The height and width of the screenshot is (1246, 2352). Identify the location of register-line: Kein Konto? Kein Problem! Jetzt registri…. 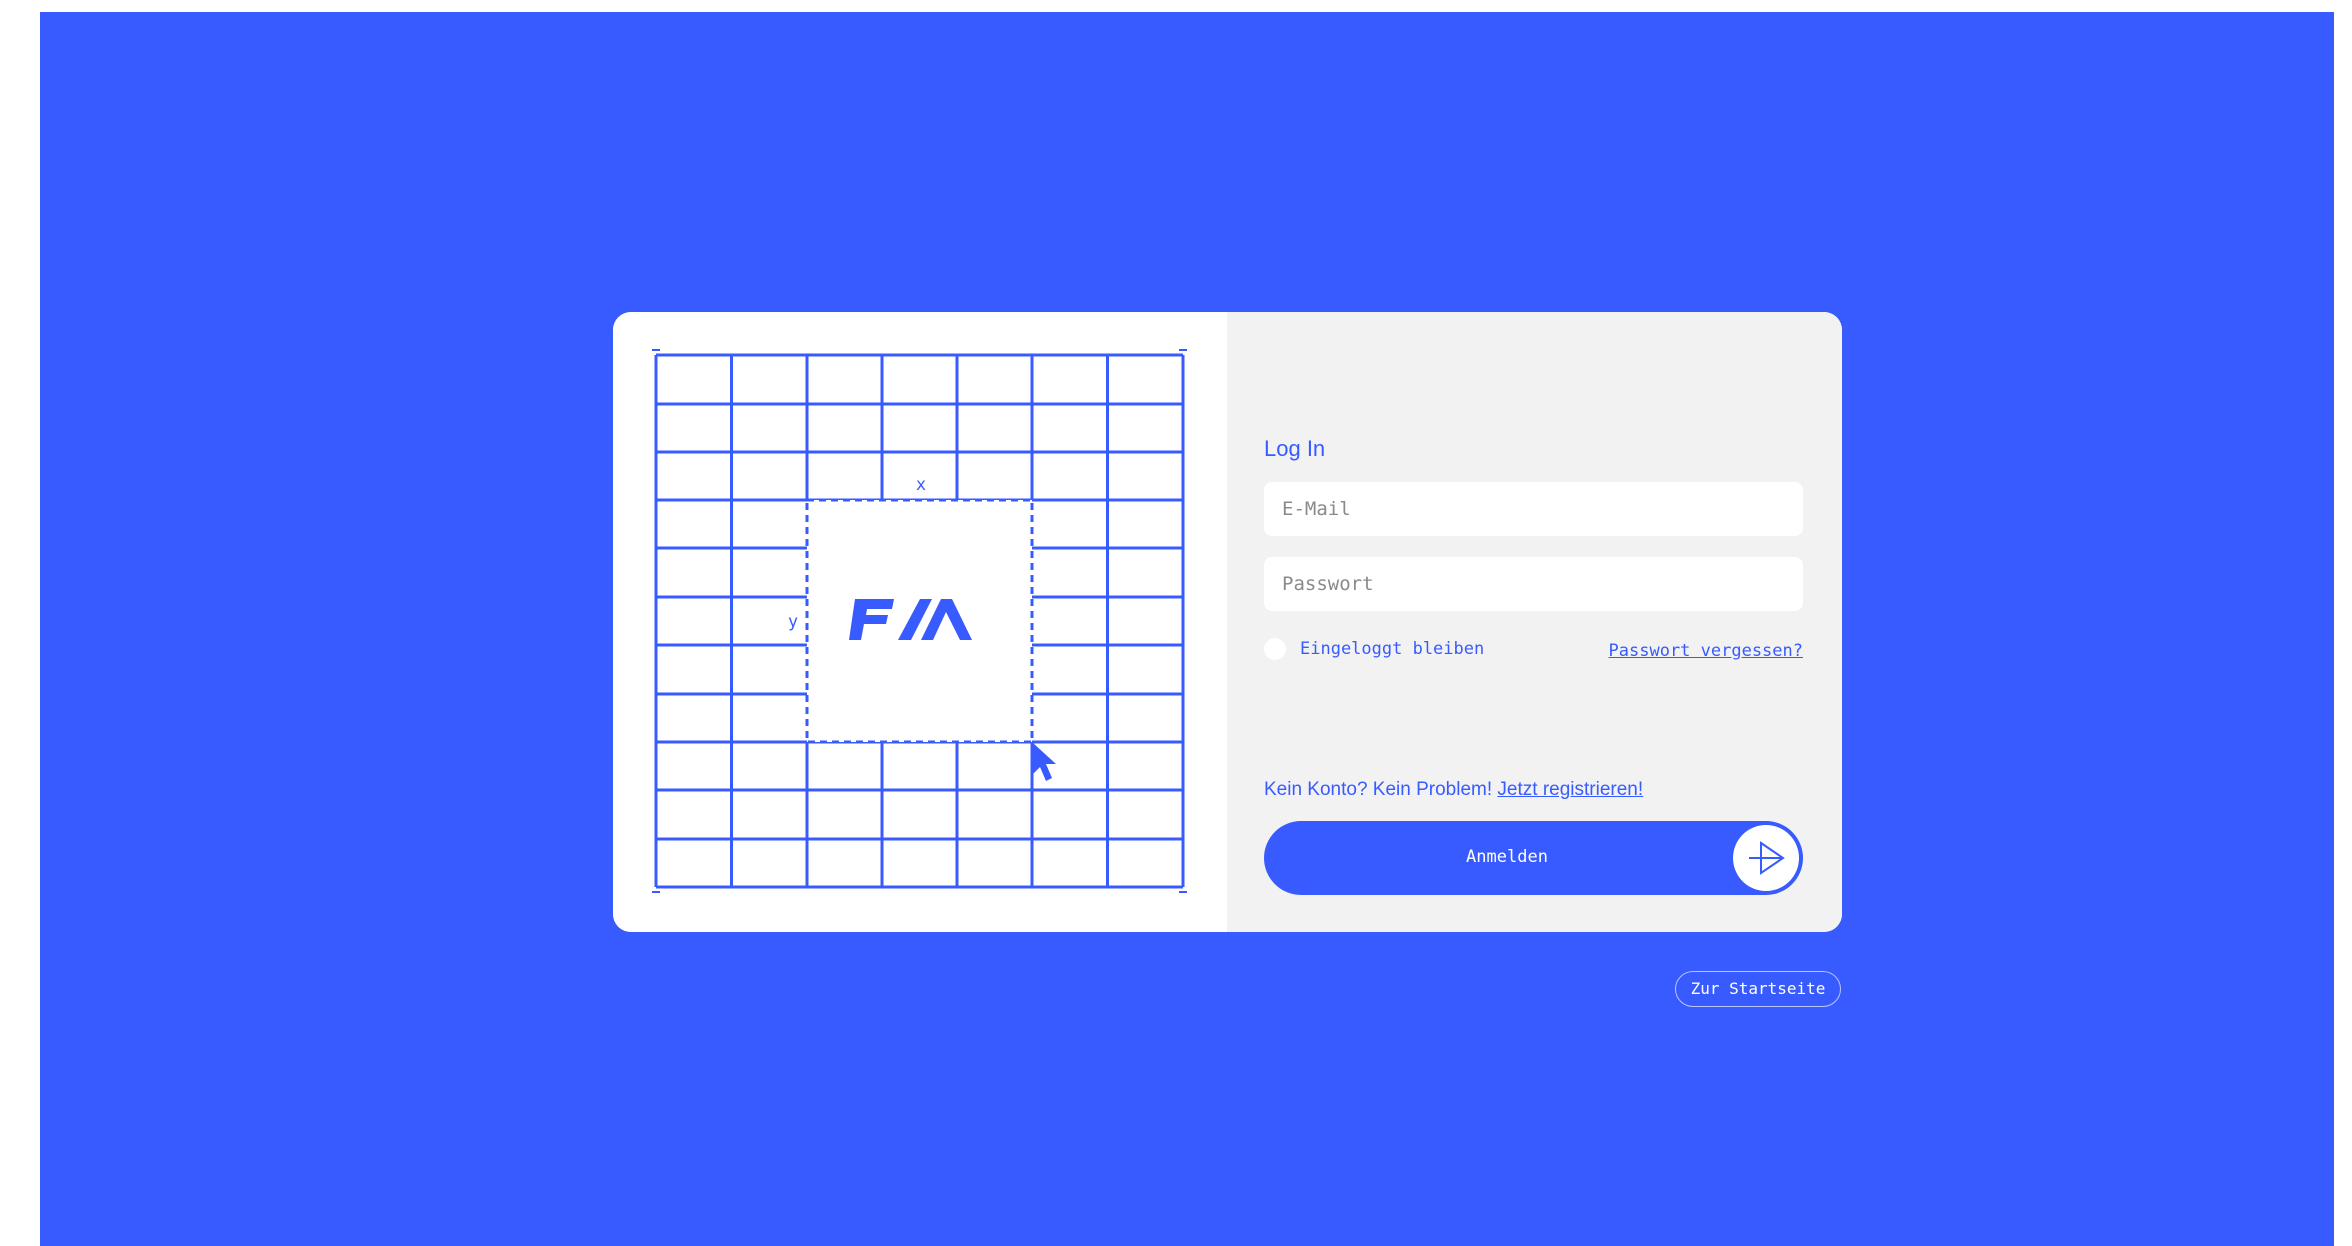
(1453, 790).